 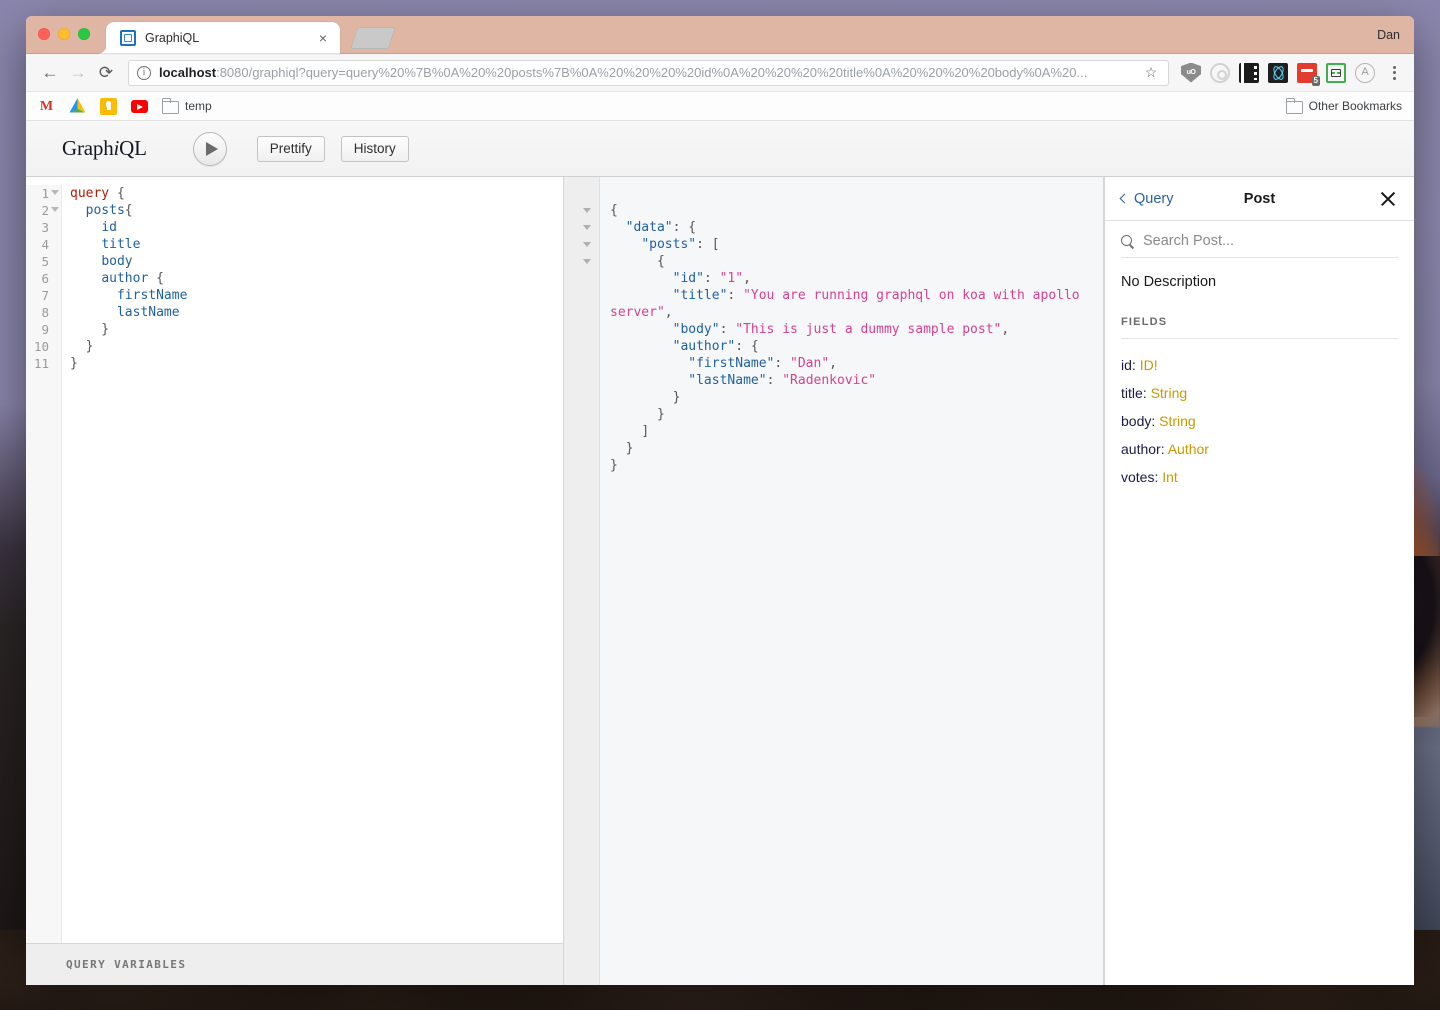 I want to click on docs-field-type: Author, so click(x=1188, y=449).